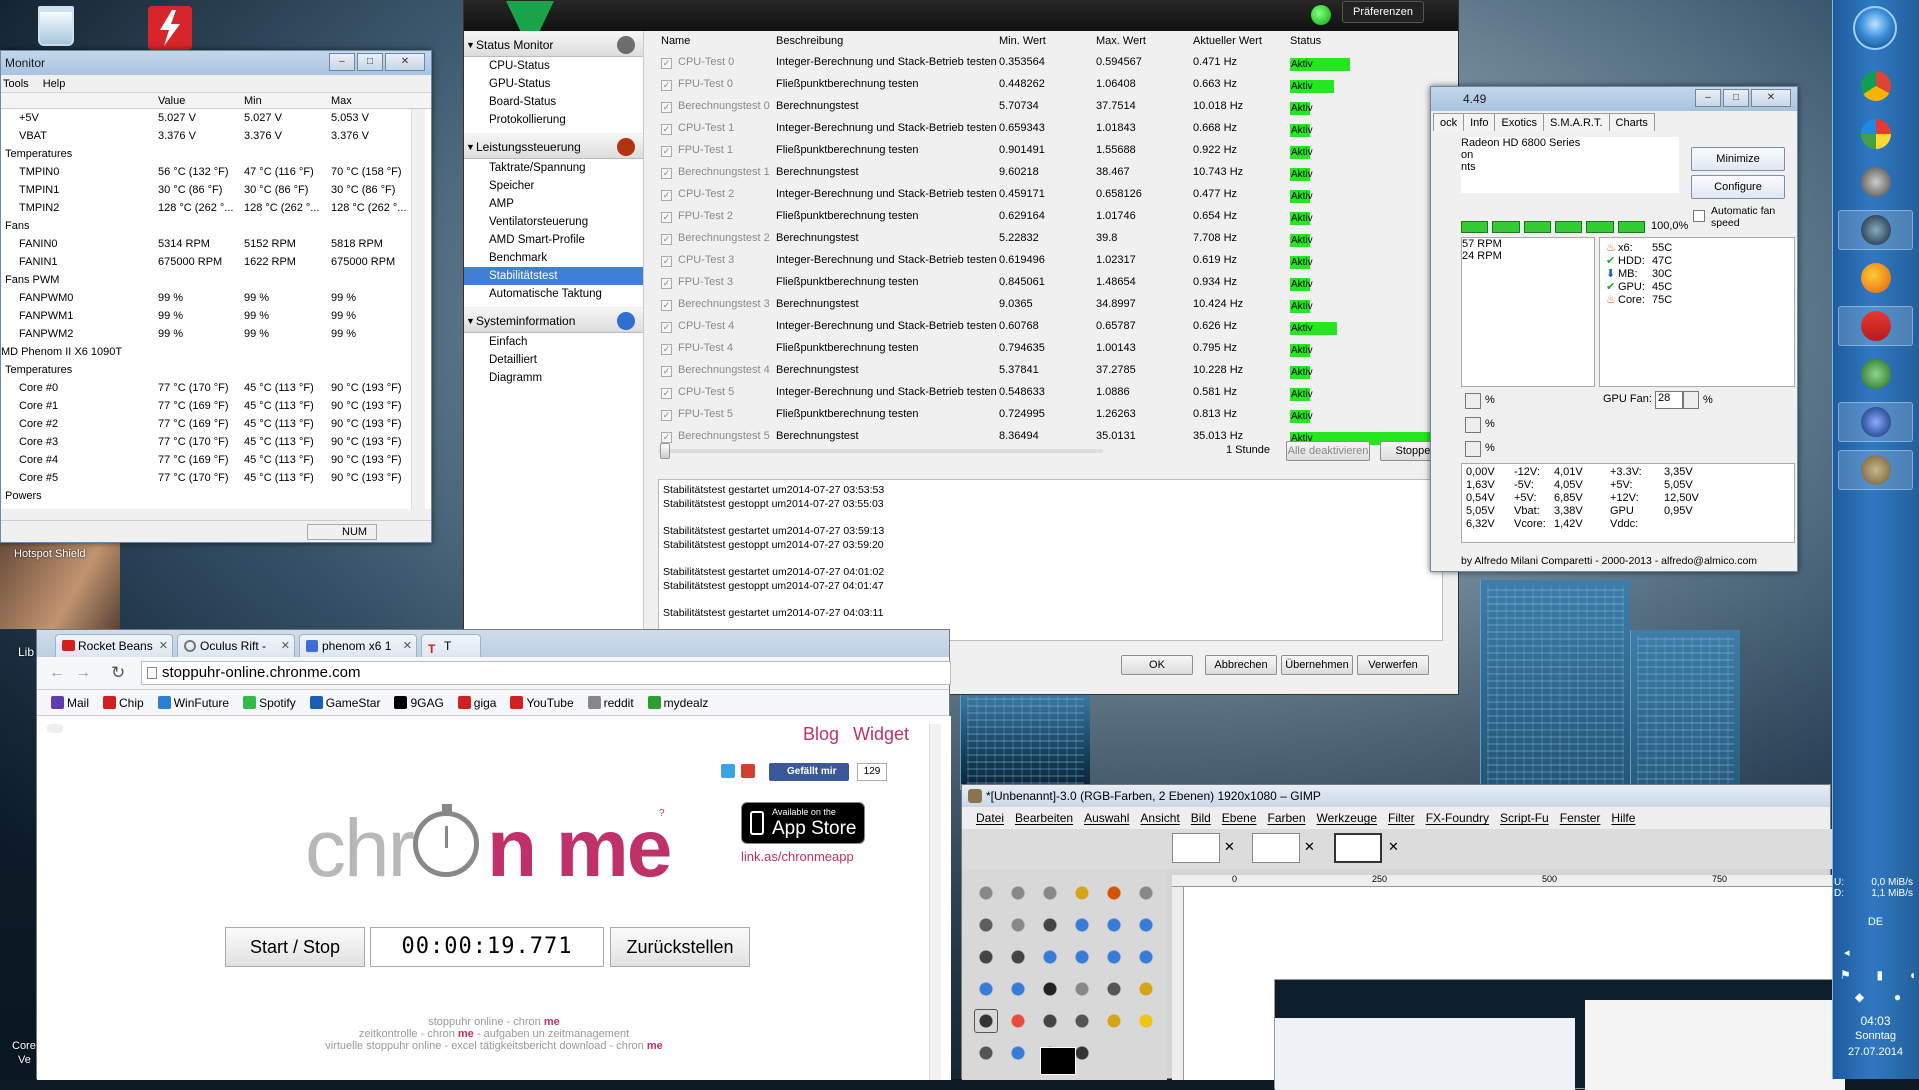 This screenshot has height=1090, width=1919. What do you see at coordinates (1018, 925) in the screenshot?
I see `paths-icon` at bounding box center [1018, 925].